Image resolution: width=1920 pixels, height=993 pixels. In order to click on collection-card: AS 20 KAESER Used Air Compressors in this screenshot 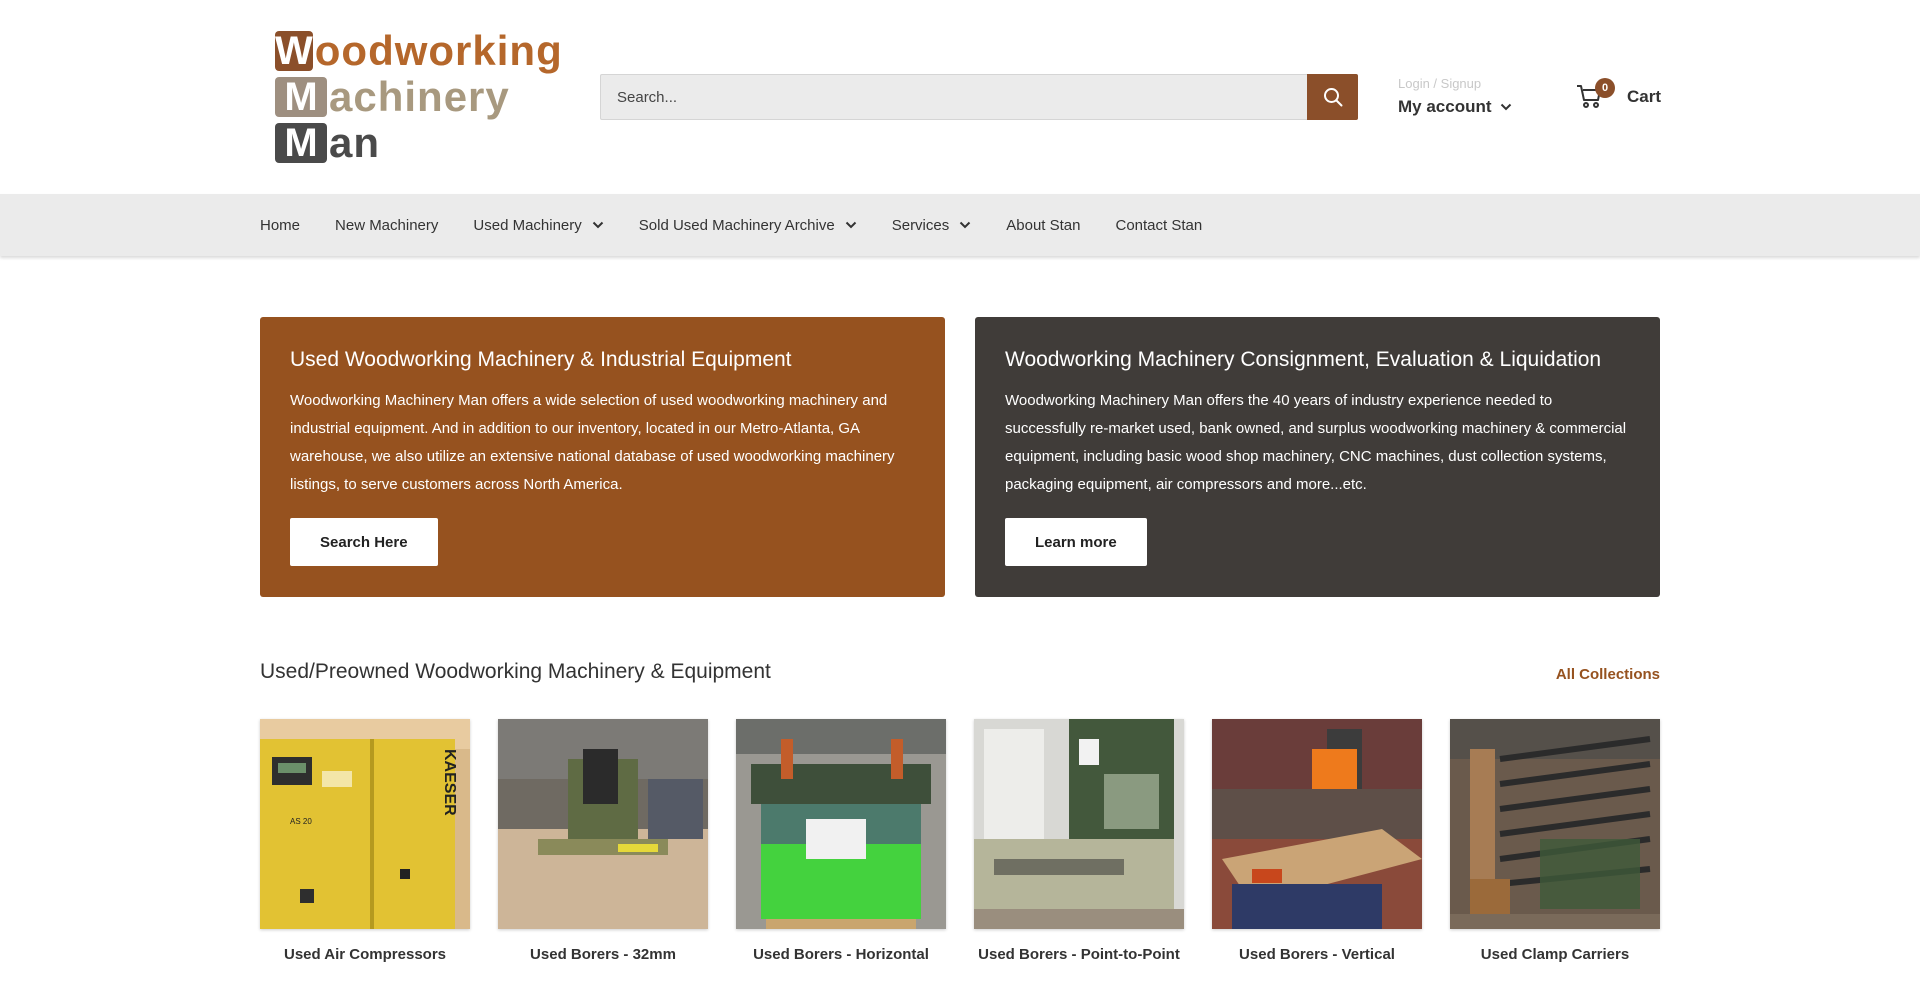, I will do `click(365, 841)`.